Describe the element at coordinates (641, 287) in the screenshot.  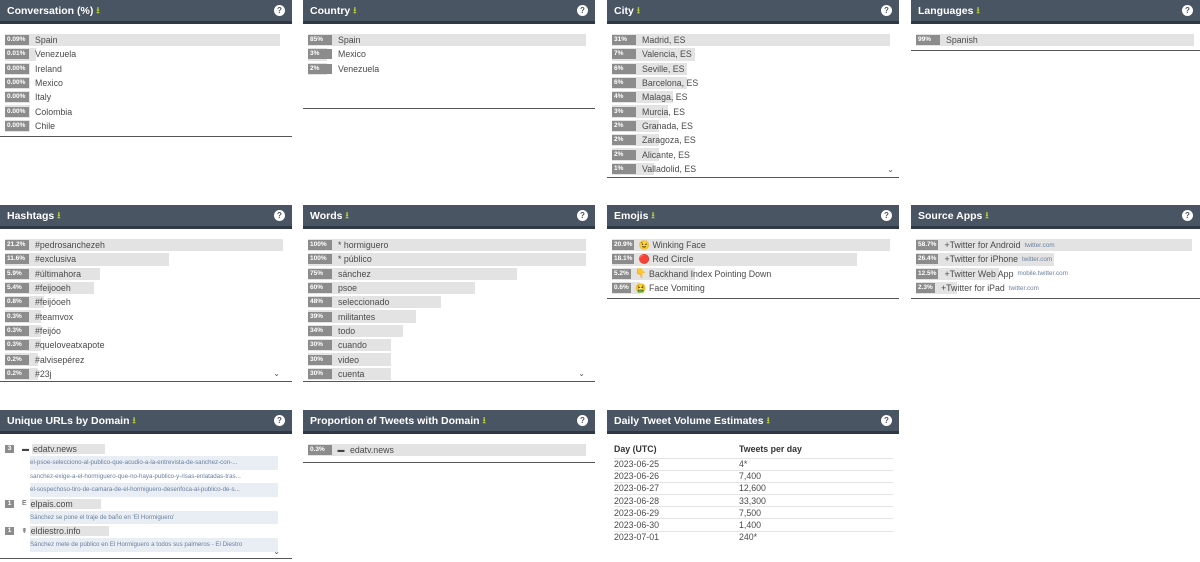
I see `face-vomiting-icon: 🤮` at that location.